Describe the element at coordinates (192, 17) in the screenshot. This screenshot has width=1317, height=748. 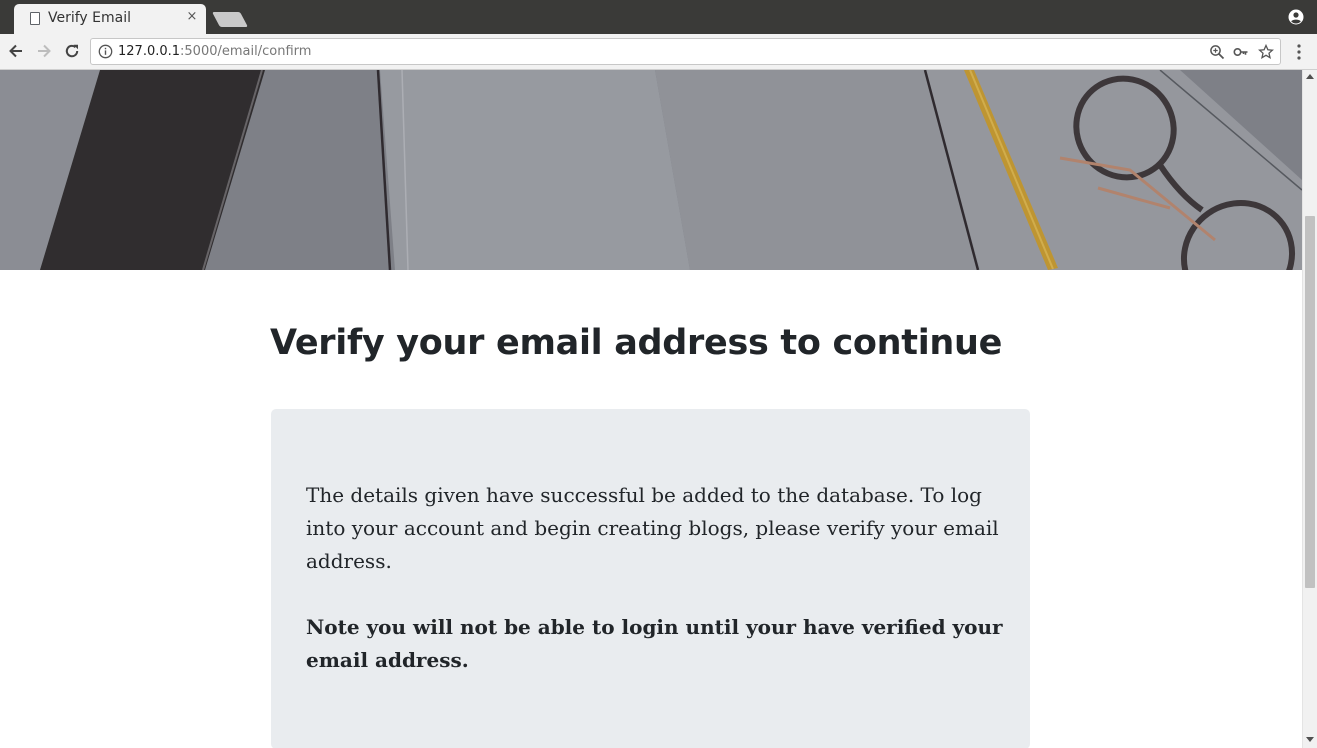
I see `close-icon: ×` at that location.